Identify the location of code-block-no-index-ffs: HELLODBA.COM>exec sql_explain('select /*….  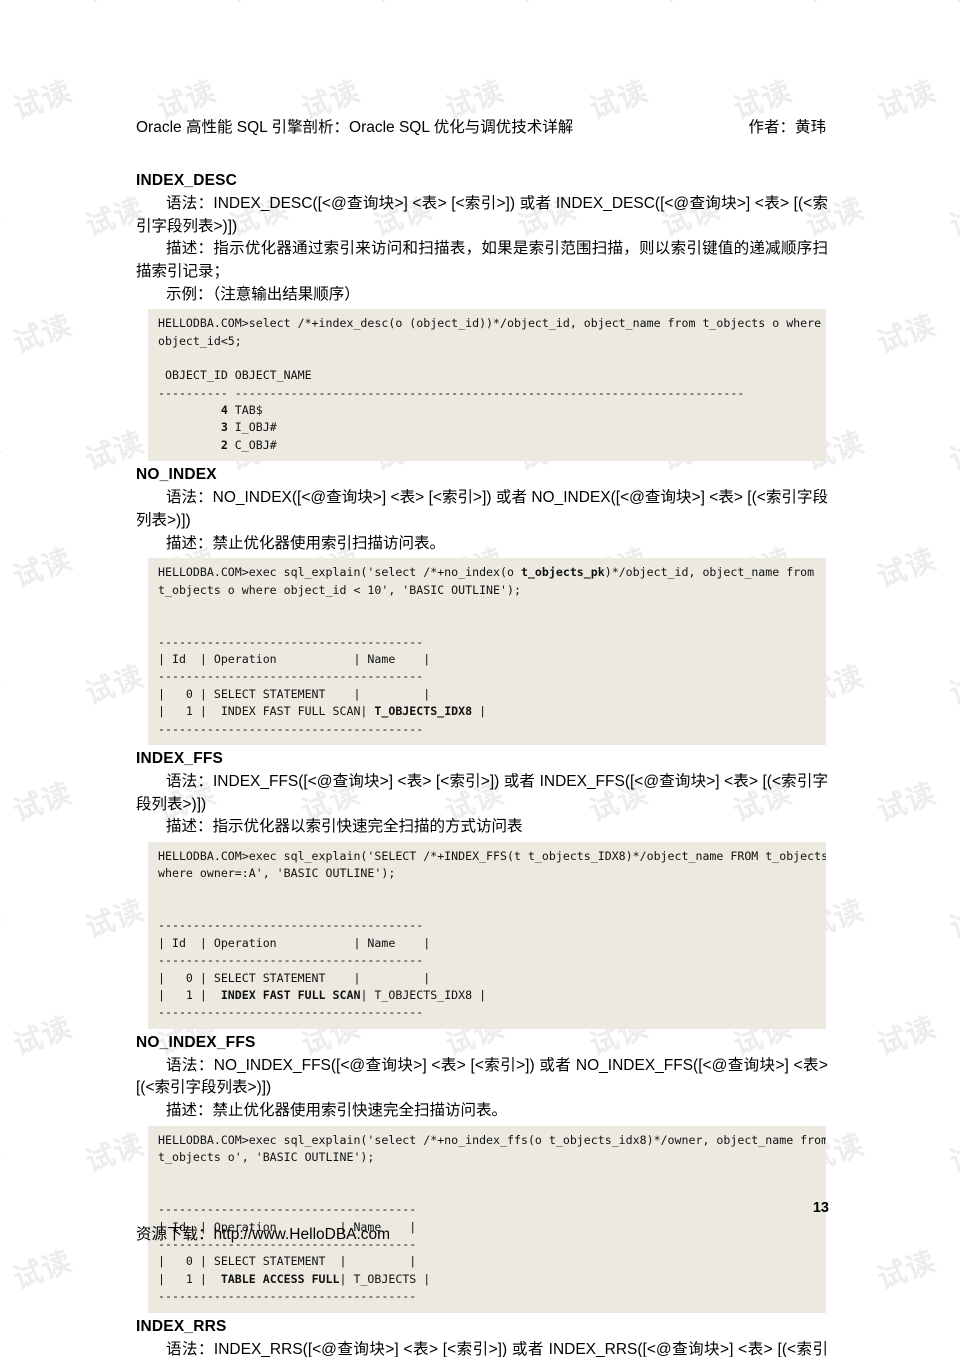
(487, 1219).